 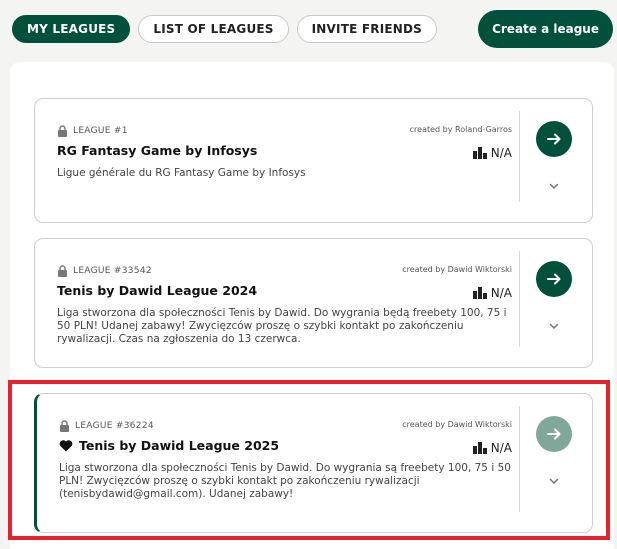 I want to click on league-id-label: LEAGUE #1, so click(x=100, y=131).